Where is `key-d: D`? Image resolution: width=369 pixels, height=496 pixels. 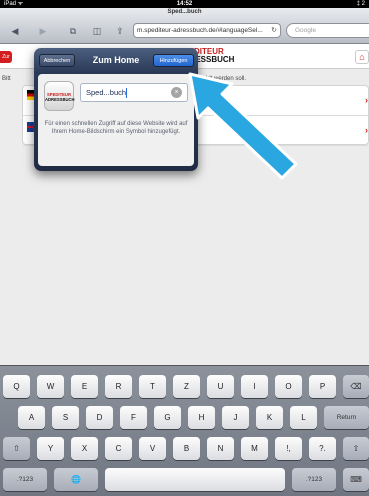
key-d: D is located at coordinates (99, 417).